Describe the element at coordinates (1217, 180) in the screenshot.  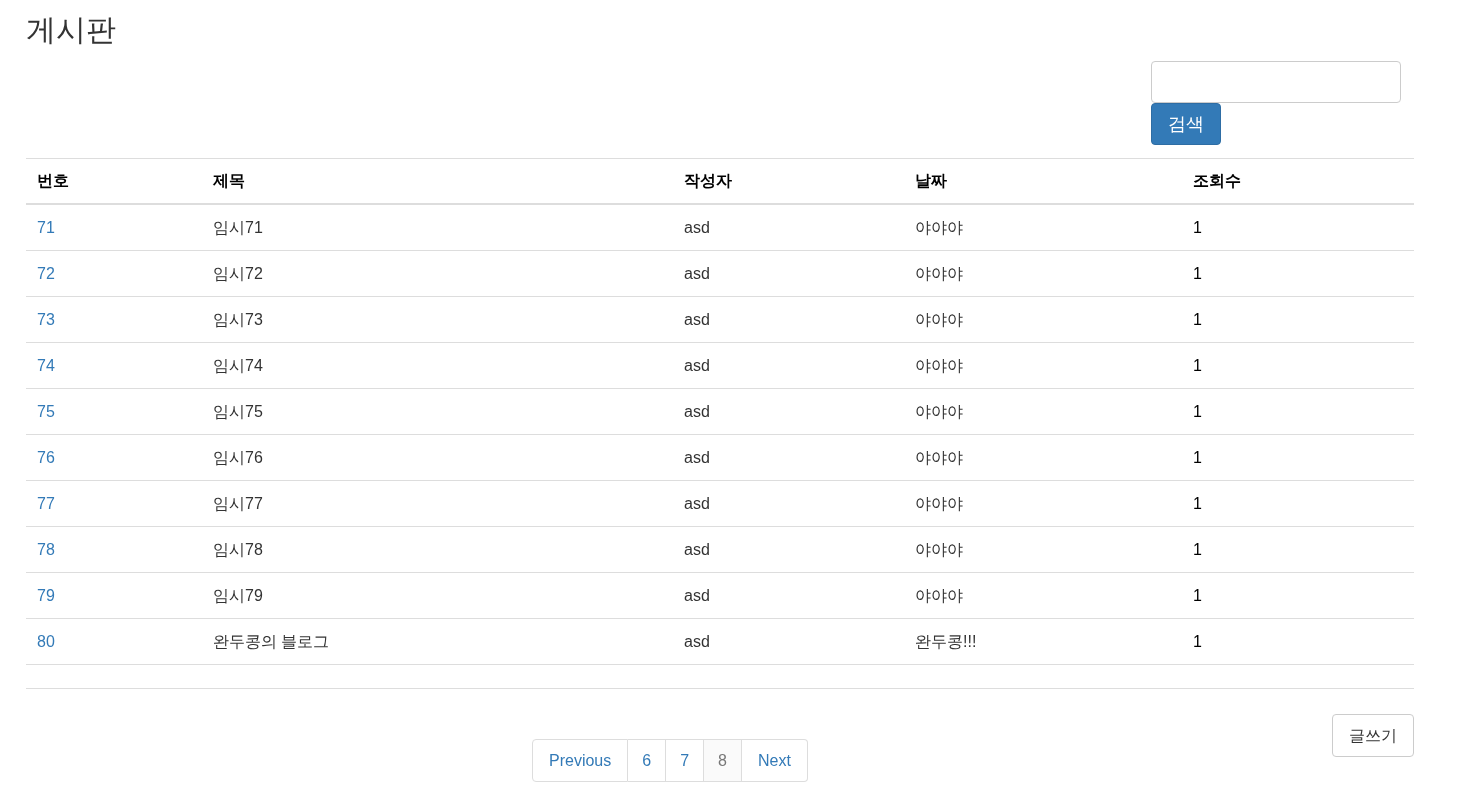
I see `column-header: 조회수` at that location.